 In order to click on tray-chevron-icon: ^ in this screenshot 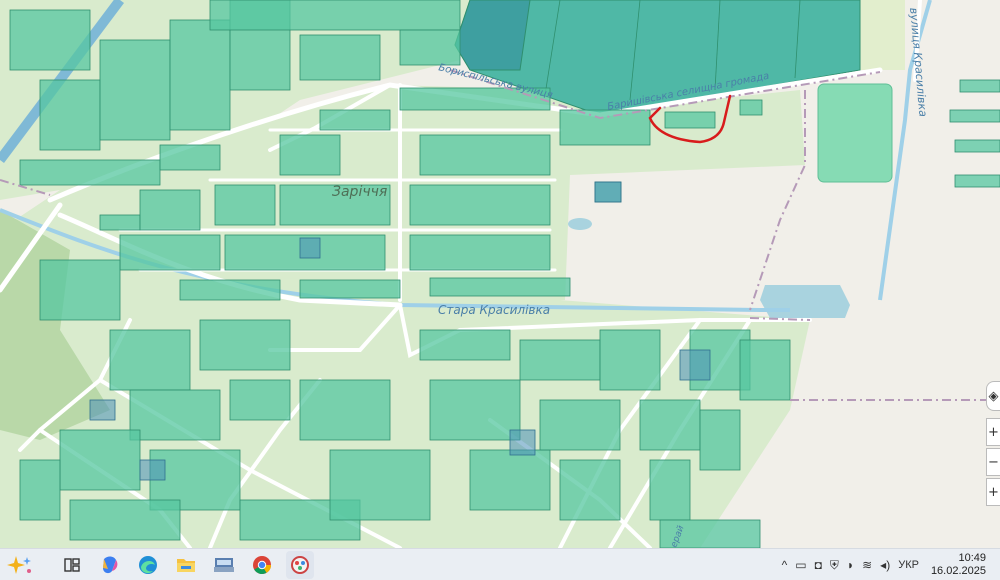, I will do `click(785, 565)`.